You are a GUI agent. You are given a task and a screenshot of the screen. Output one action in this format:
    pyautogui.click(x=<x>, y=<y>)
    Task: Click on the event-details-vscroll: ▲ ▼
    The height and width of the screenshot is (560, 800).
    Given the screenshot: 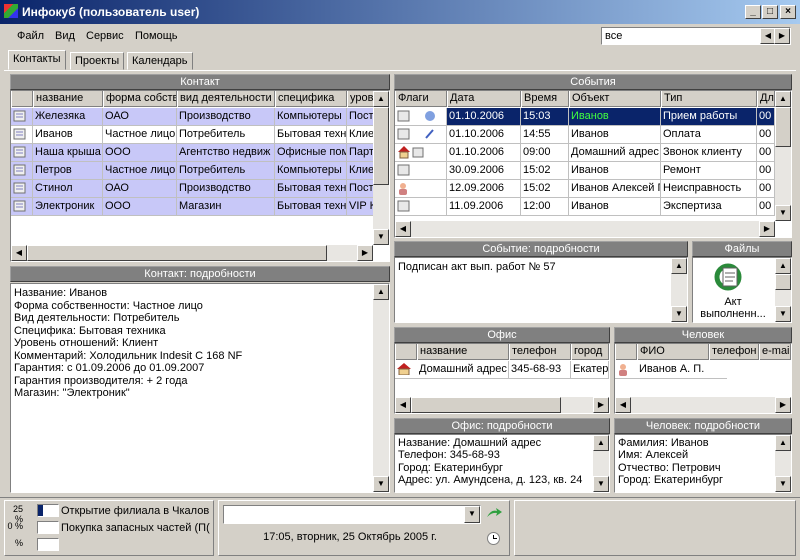 What is the action you would take?
    pyautogui.click(x=679, y=290)
    